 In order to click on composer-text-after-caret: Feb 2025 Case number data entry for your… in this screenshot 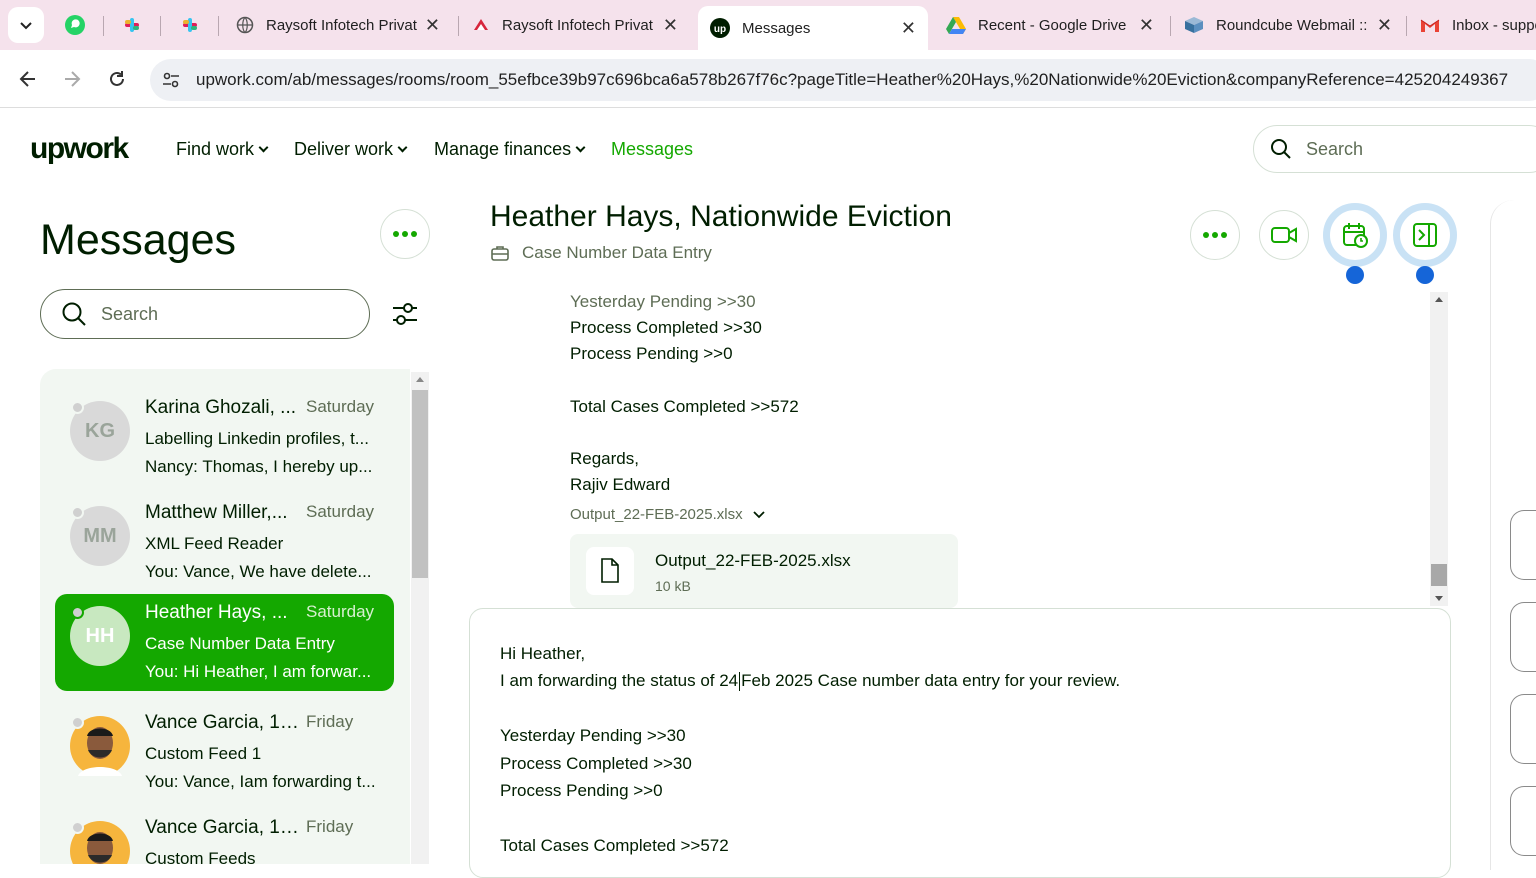, I will do `click(931, 680)`.